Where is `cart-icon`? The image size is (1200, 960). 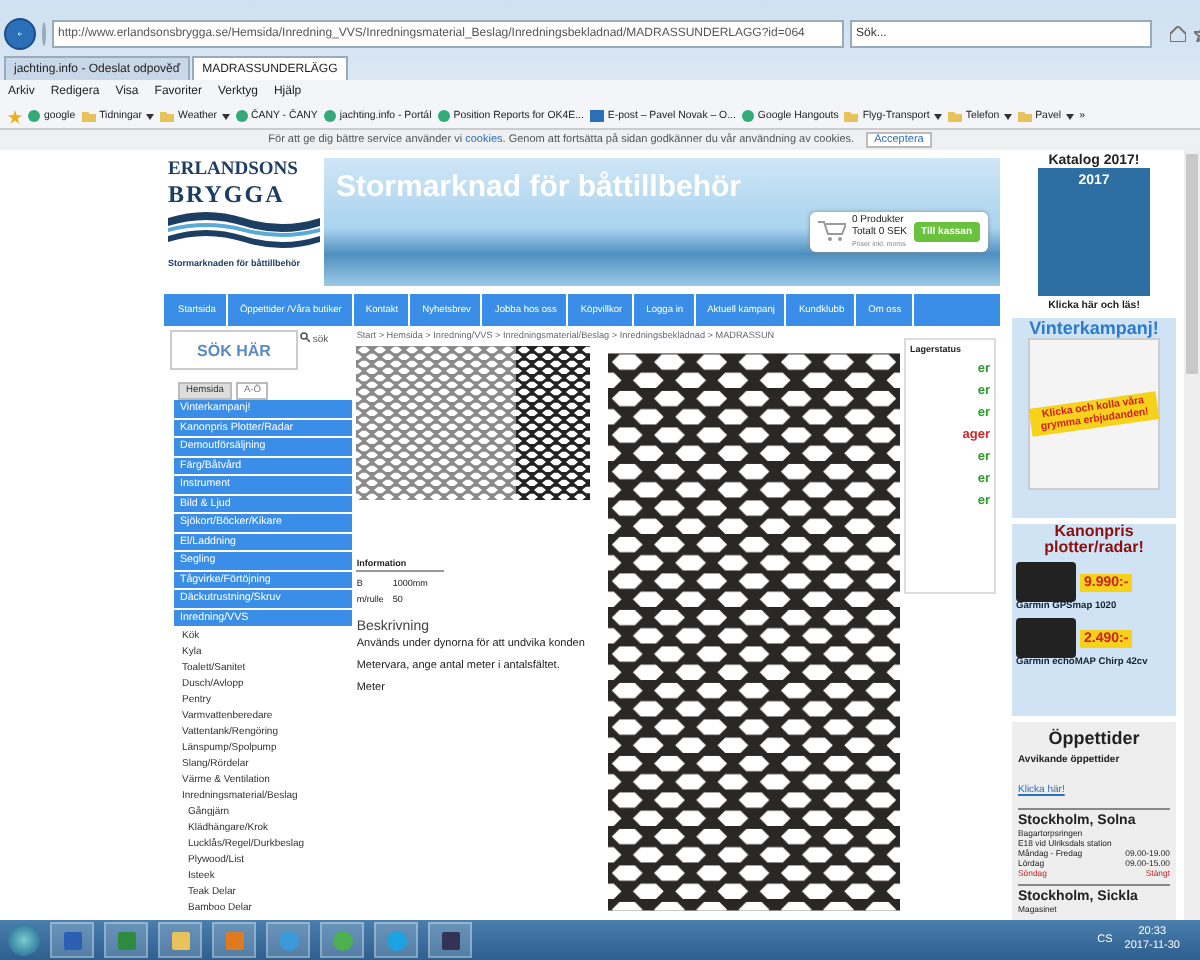 cart-icon is located at coordinates (832, 231).